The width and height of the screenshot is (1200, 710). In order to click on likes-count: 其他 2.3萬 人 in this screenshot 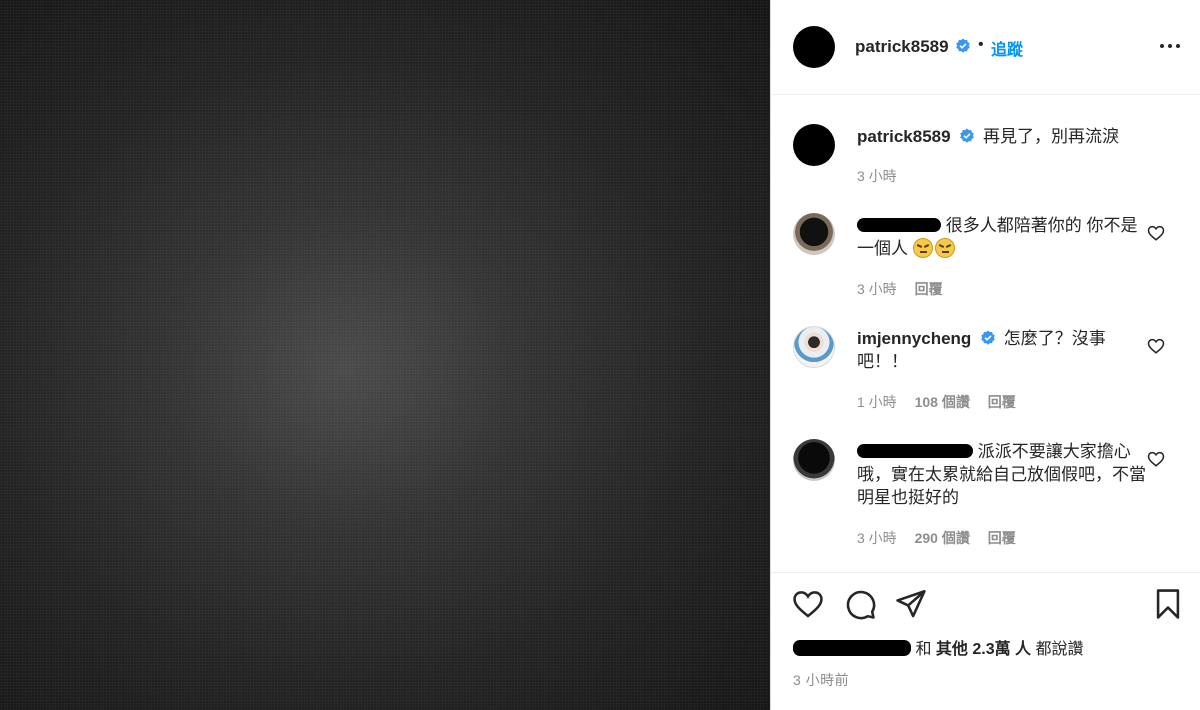, I will do `click(983, 649)`.